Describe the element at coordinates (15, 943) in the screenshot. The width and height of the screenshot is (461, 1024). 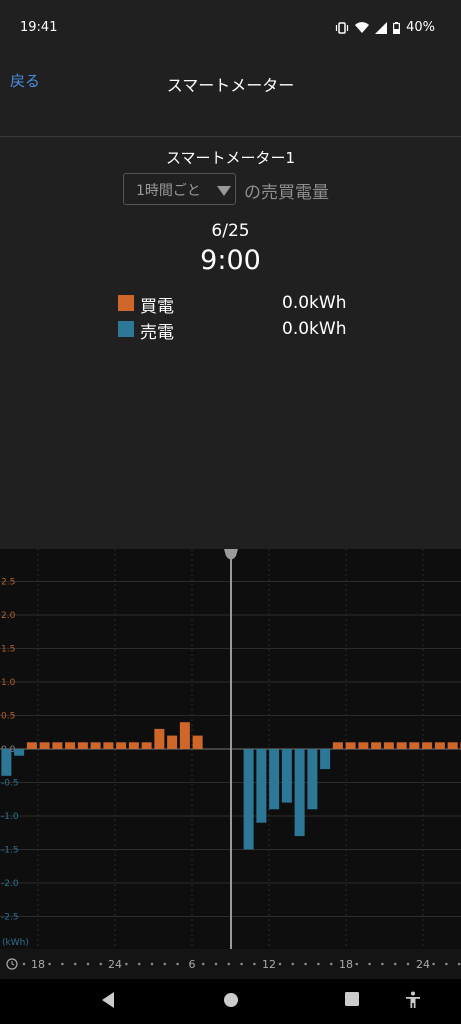
I see `unit-label: (kWh)` at that location.